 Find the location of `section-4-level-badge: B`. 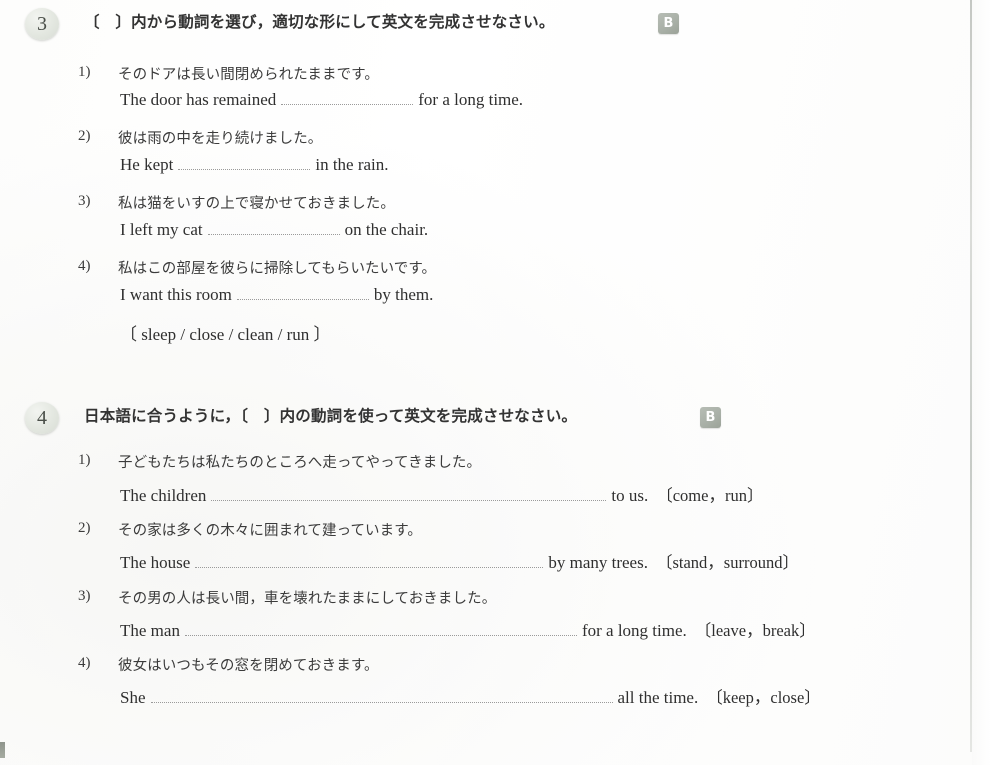

section-4-level-badge: B is located at coordinates (710, 417).